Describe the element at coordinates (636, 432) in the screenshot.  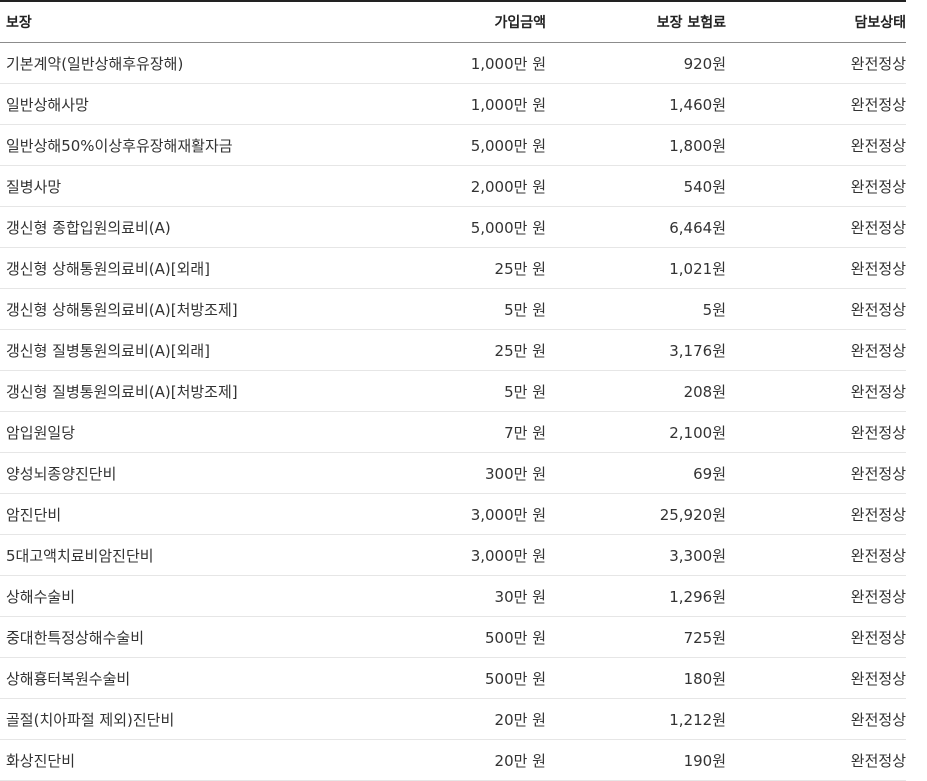
I see `cell-premium: 2,100원` at that location.